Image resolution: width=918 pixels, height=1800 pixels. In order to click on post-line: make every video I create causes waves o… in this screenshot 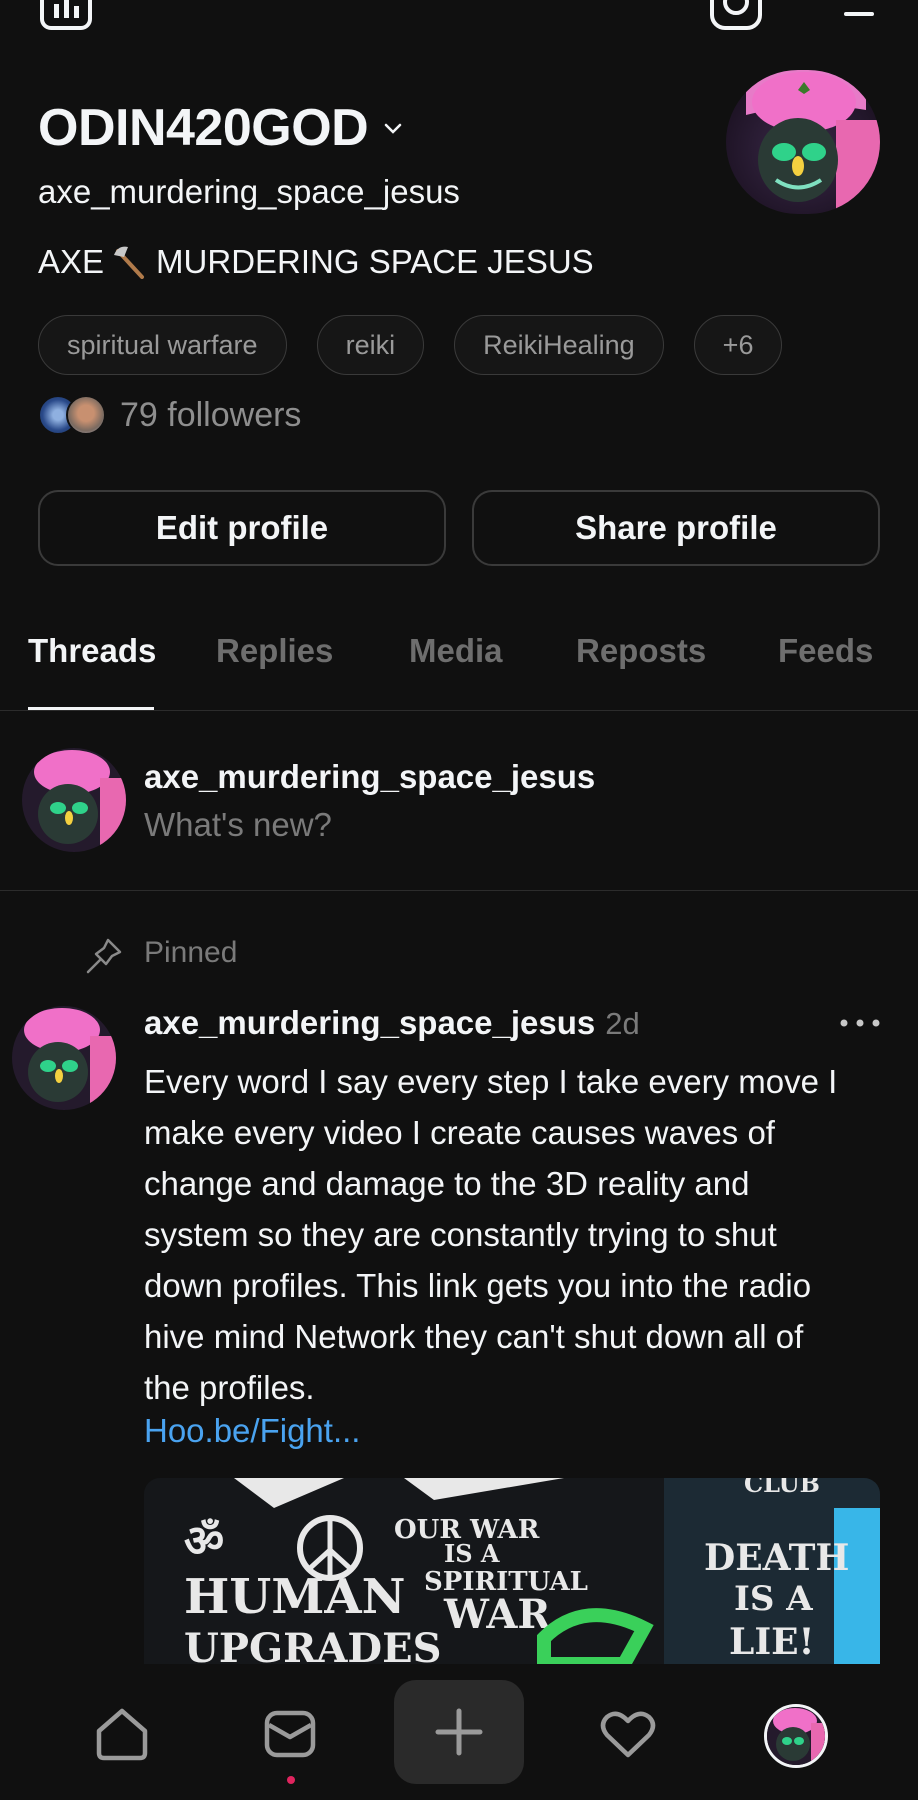, I will do `click(459, 1132)`.